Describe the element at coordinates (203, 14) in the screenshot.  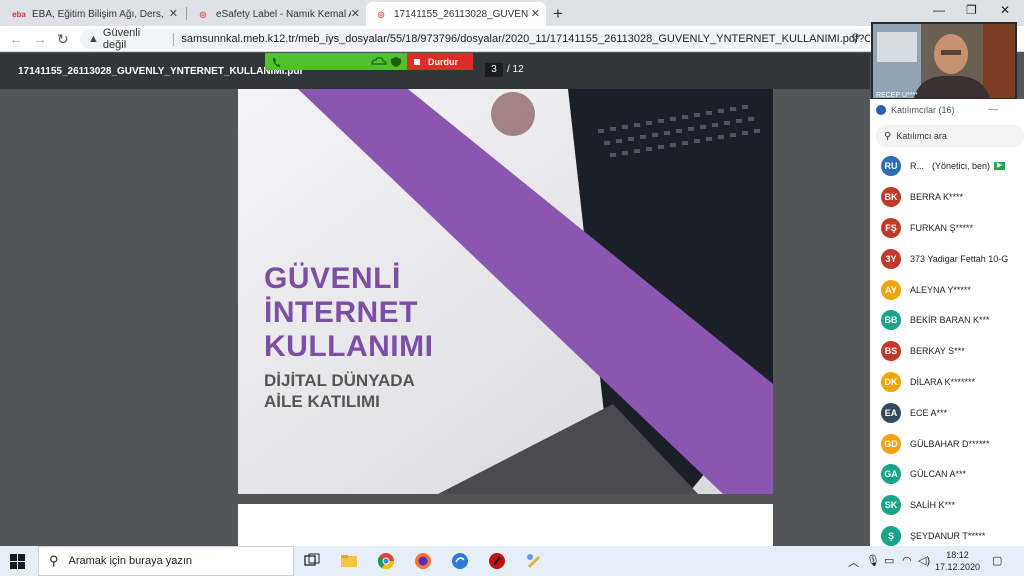
I see `esafety-favicon-icon: ◎` at that location.